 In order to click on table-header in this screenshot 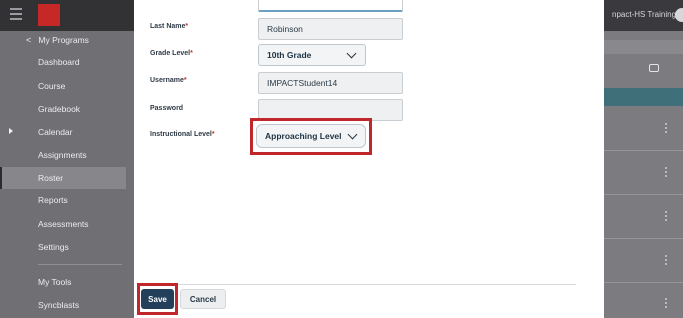, I will do `click(643, 97)`.